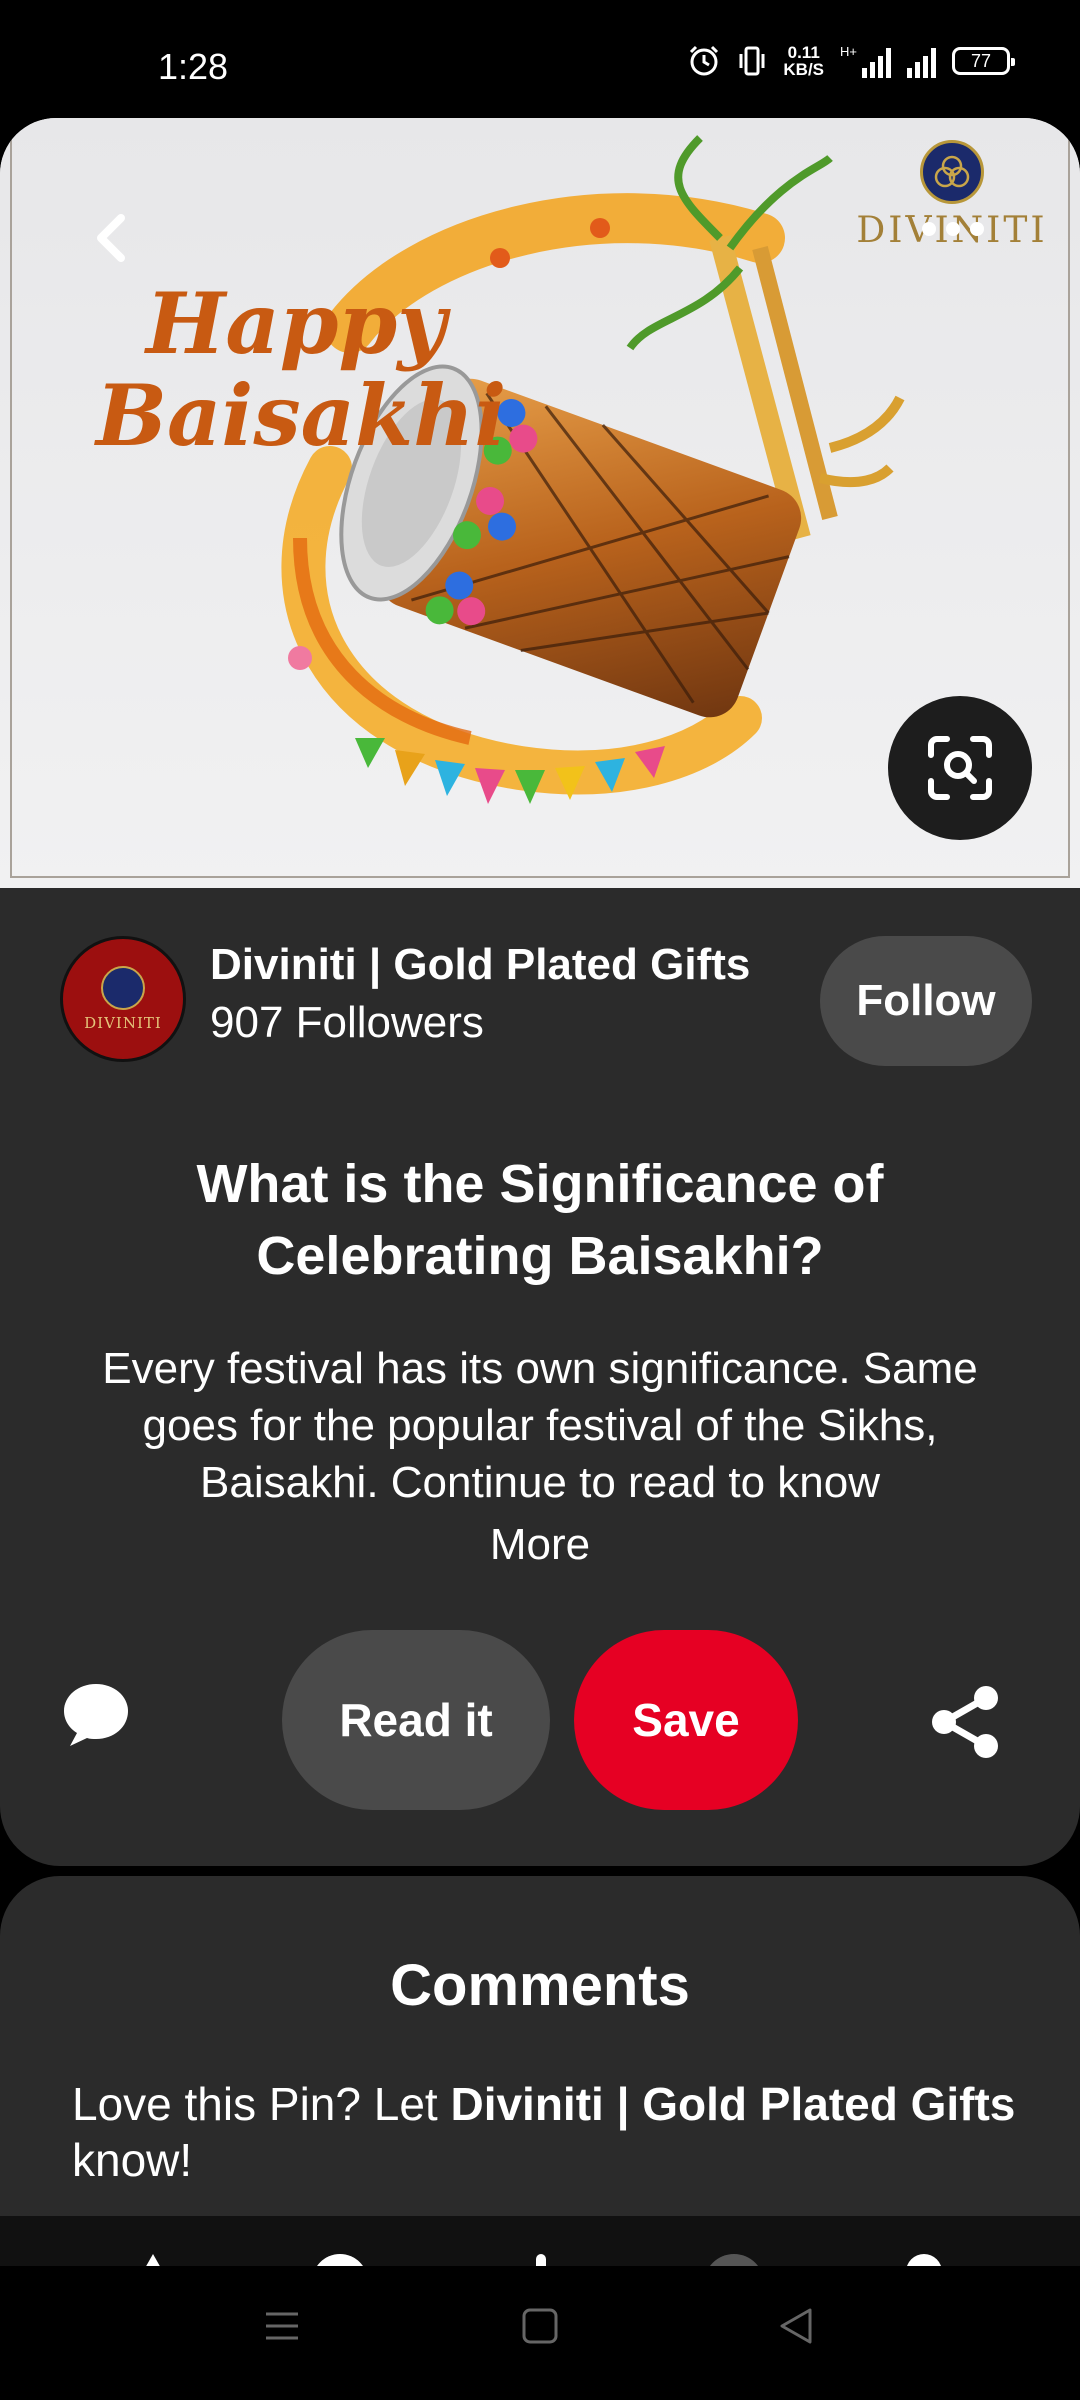  What do you see at coordinates (480, 965) in the screenshot?
I see `creator-name: Diviniti | Gold Plated Gifts` at bounding box center [480, 965].